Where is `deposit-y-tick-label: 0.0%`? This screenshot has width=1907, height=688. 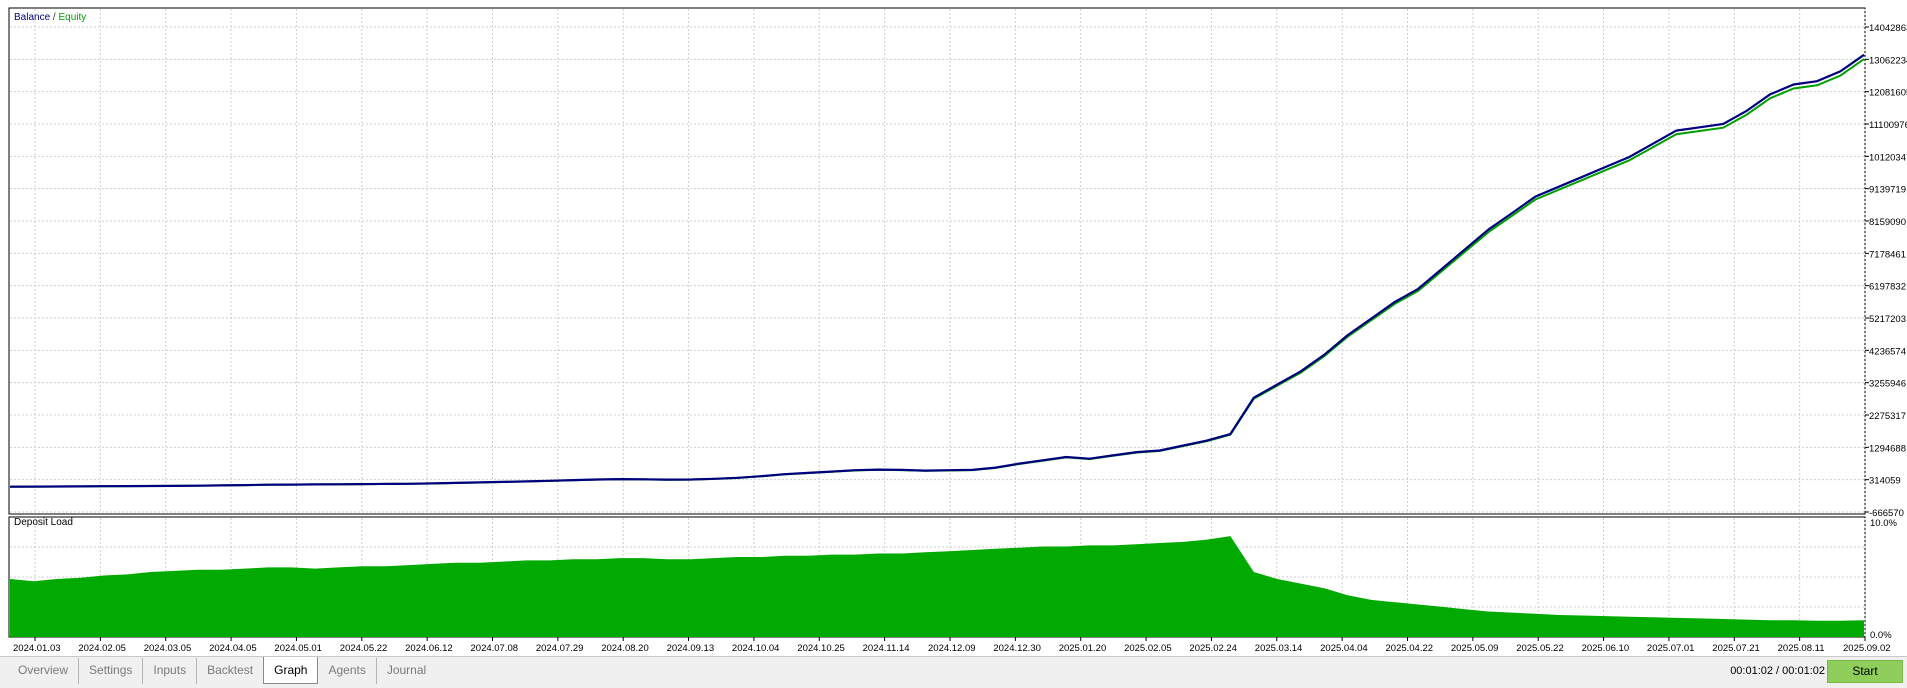 deposit-y-tick-label: 0.0% is located at coordinates (1881, 635).